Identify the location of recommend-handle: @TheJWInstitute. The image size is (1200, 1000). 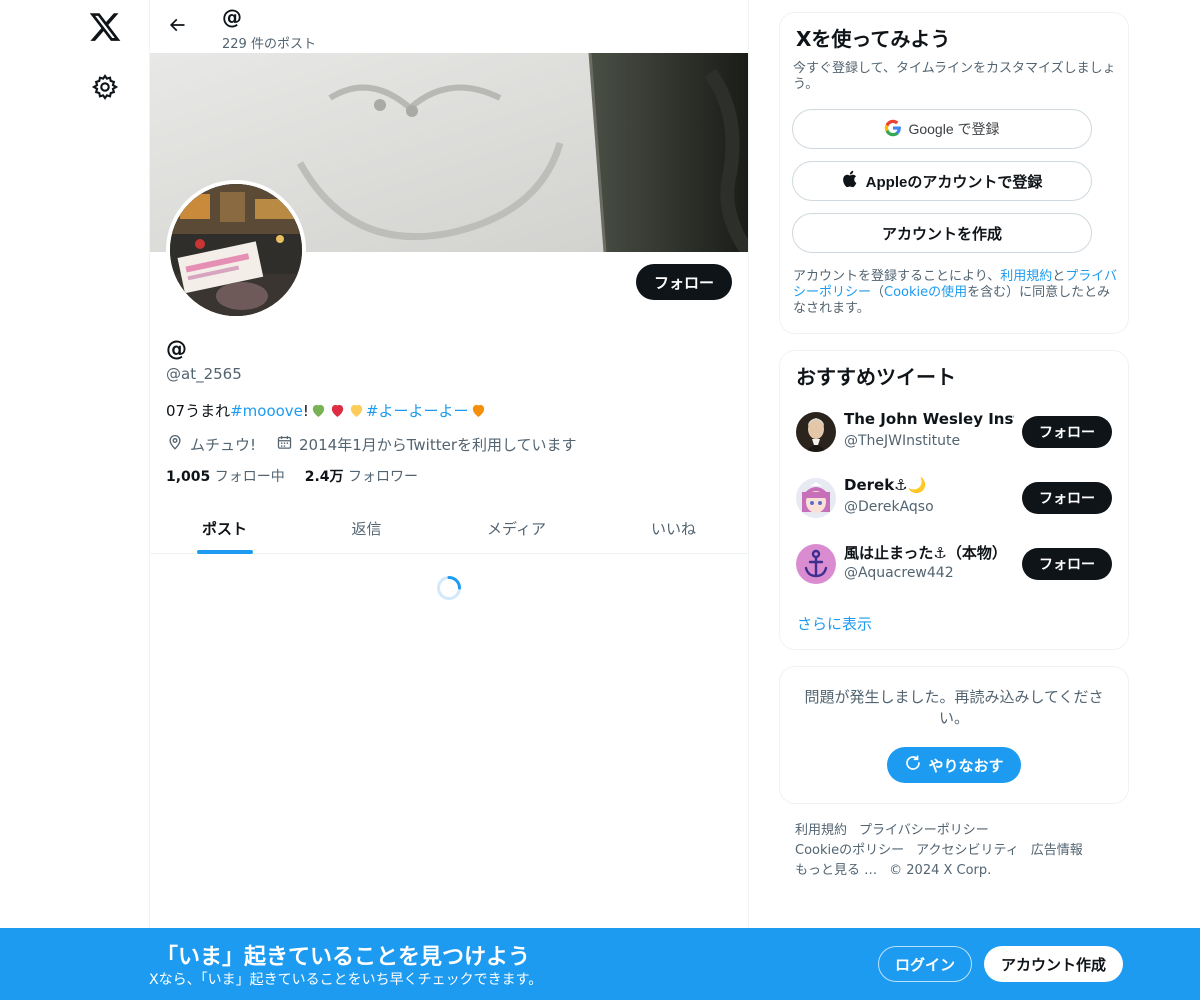
(902, 441).